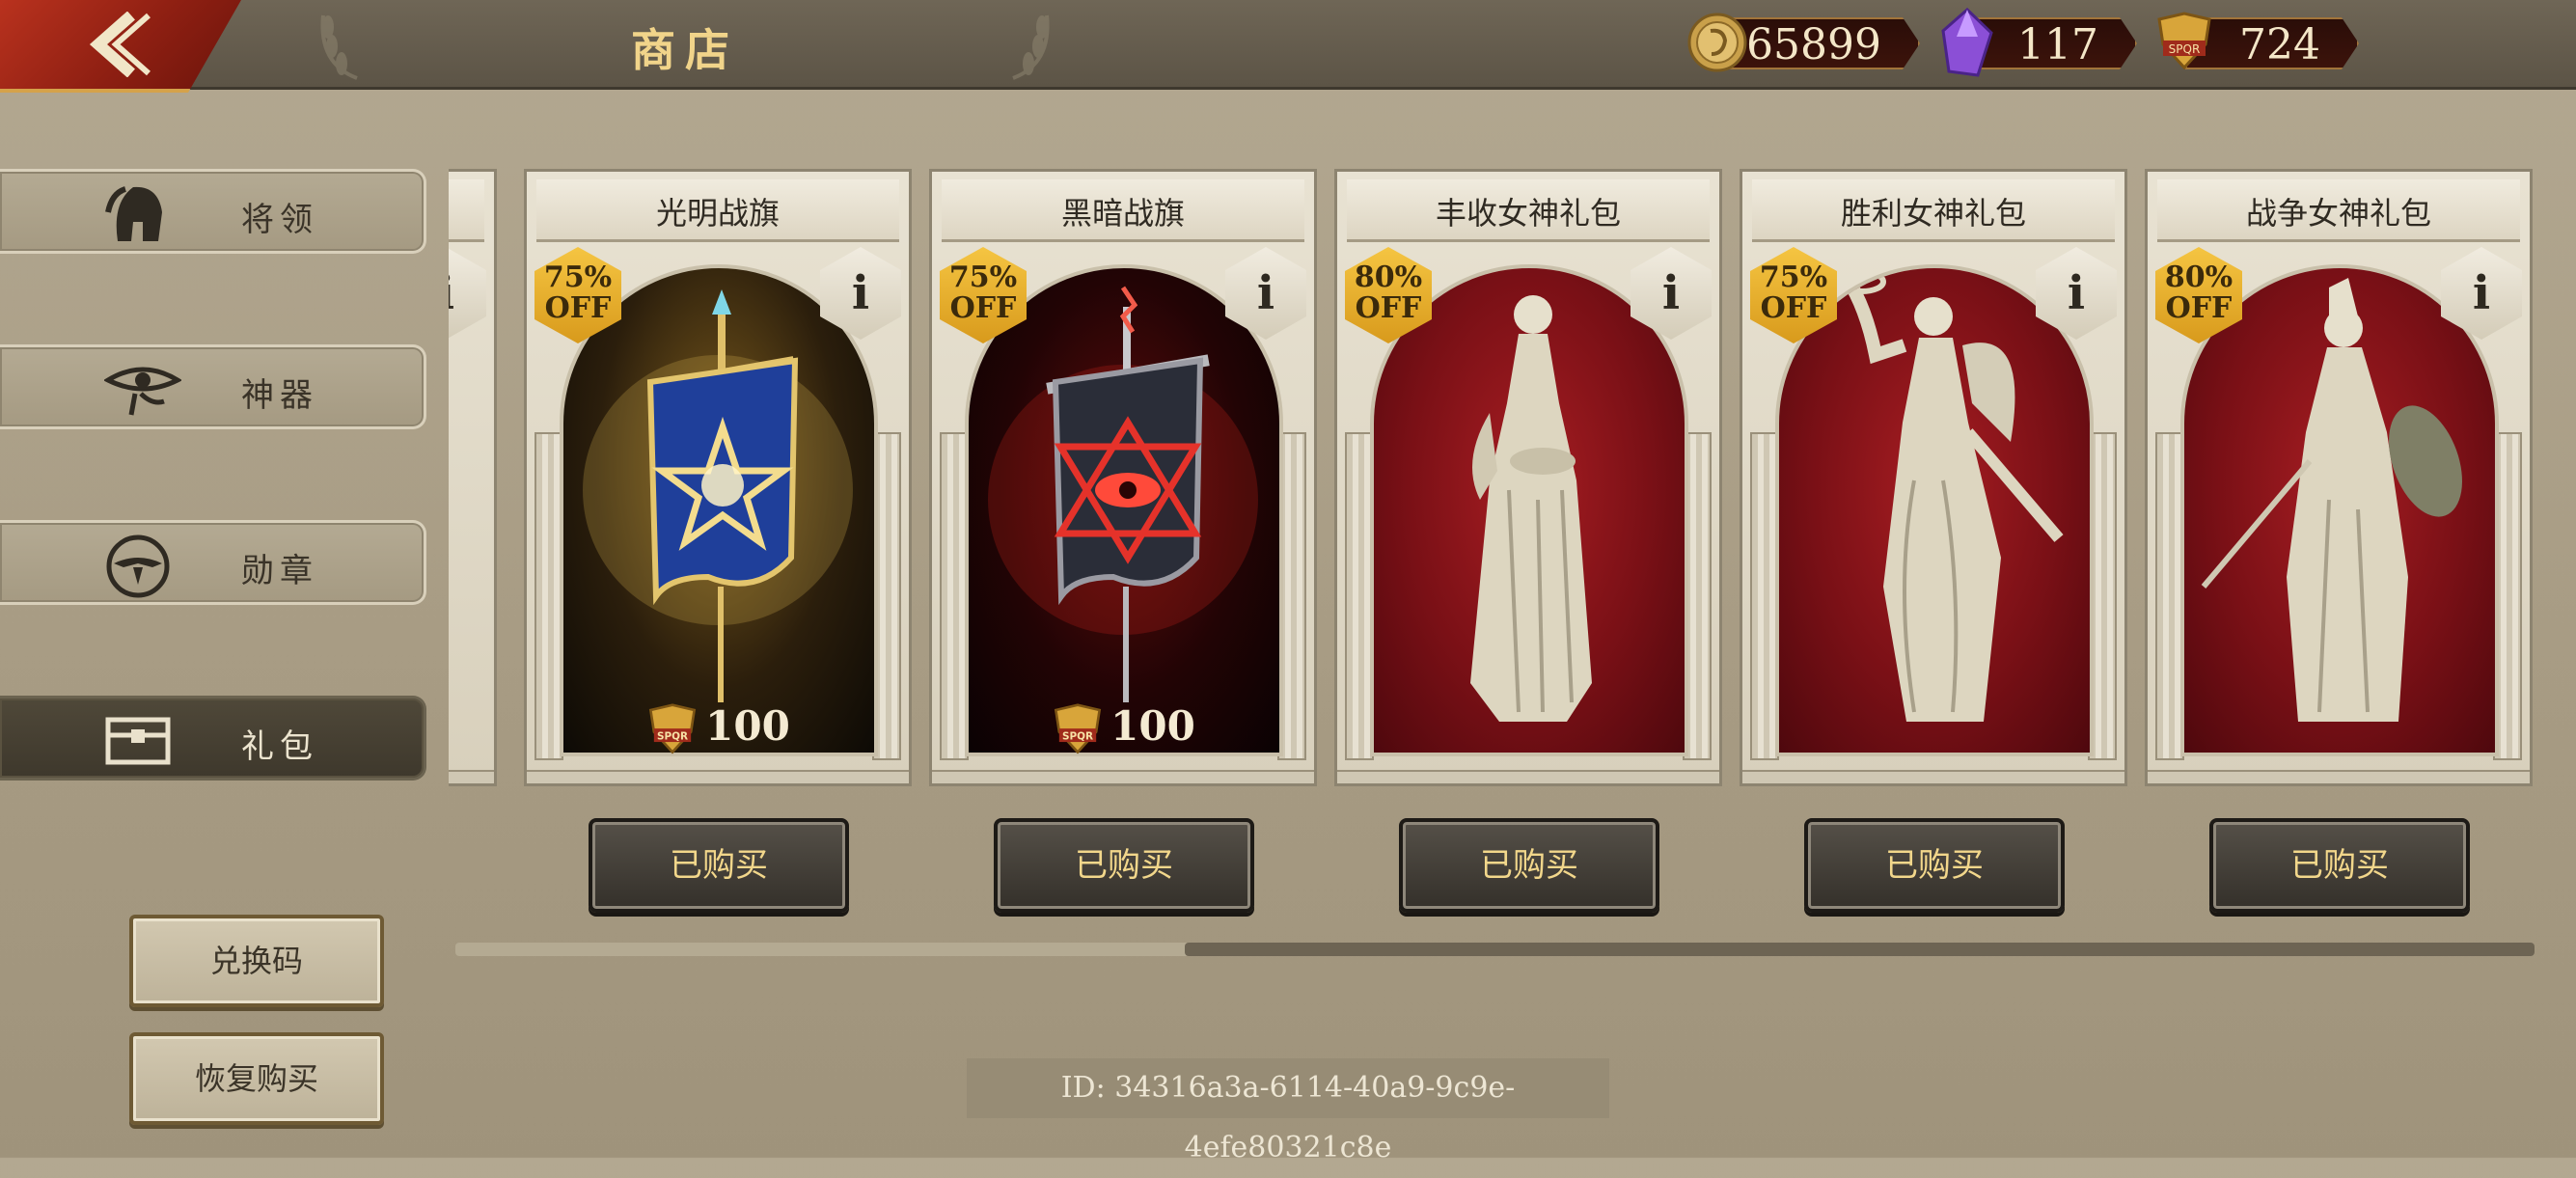 The height and width of the screenshot is (1178, 2576). What do you see at coordinates (1123, 494) in the screenshot?
I see `dark-war-banner-art` at bounding box center [1123, 494].